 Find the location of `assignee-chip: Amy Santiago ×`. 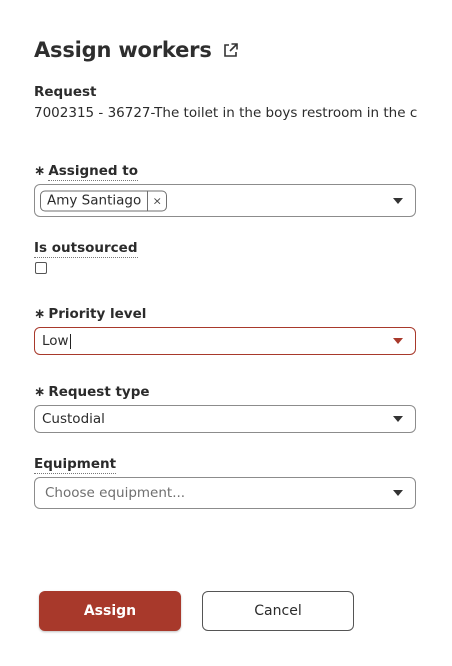

assignee-chip: Amy Santiago × is located at coordinates (104, 200).